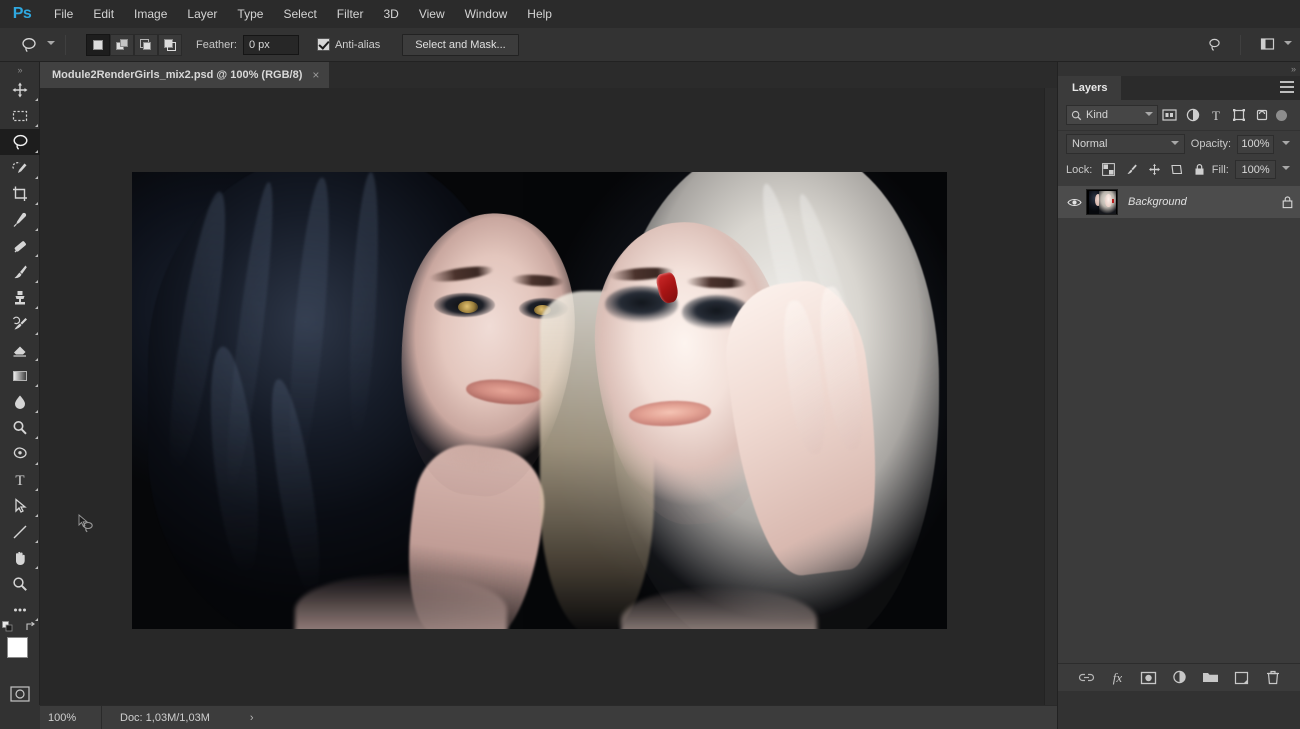  I want to click on close-icon: ×, so click(315, 75).